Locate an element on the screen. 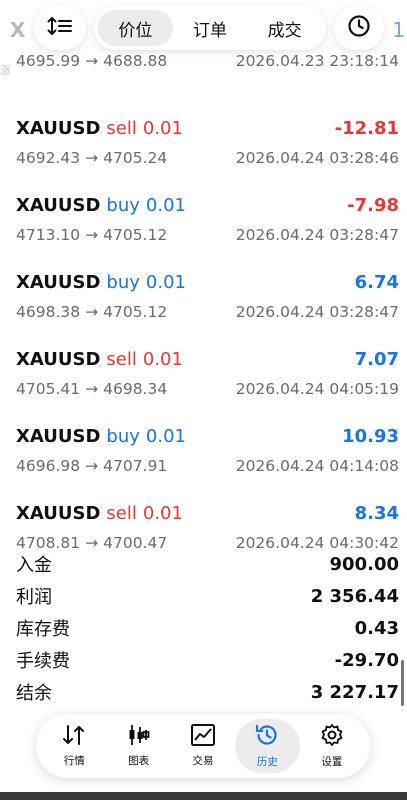 The height and width of the screenshot is (800, 407). summary-value: 3 227.17 is located at coordinates (354, 692).